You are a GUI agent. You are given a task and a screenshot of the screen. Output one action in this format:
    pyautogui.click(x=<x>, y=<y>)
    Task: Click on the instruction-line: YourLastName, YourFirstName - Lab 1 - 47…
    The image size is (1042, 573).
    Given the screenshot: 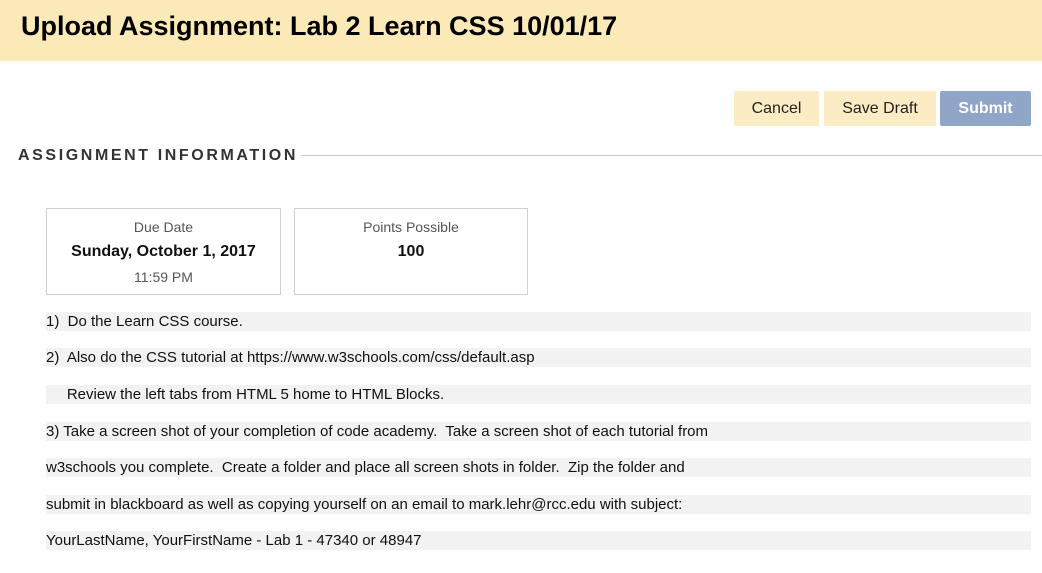 What is the action you would take?
    pyautogui.click(x=538, y=540)
    